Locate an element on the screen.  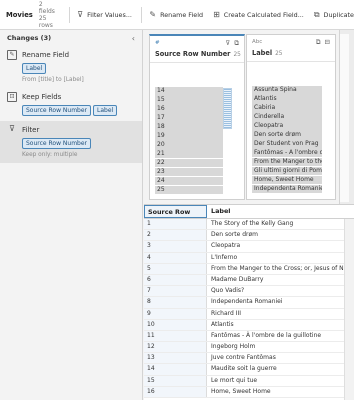
collapse-chevron-icon: ‹ is located at coordinates (133, 38).